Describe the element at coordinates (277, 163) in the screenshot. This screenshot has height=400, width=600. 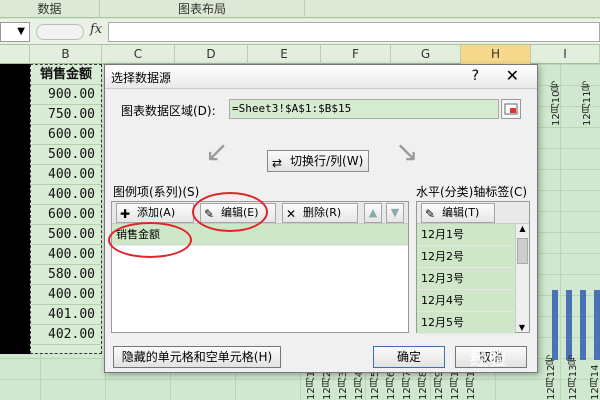
I see `switch-icon: ⇄` at that location.